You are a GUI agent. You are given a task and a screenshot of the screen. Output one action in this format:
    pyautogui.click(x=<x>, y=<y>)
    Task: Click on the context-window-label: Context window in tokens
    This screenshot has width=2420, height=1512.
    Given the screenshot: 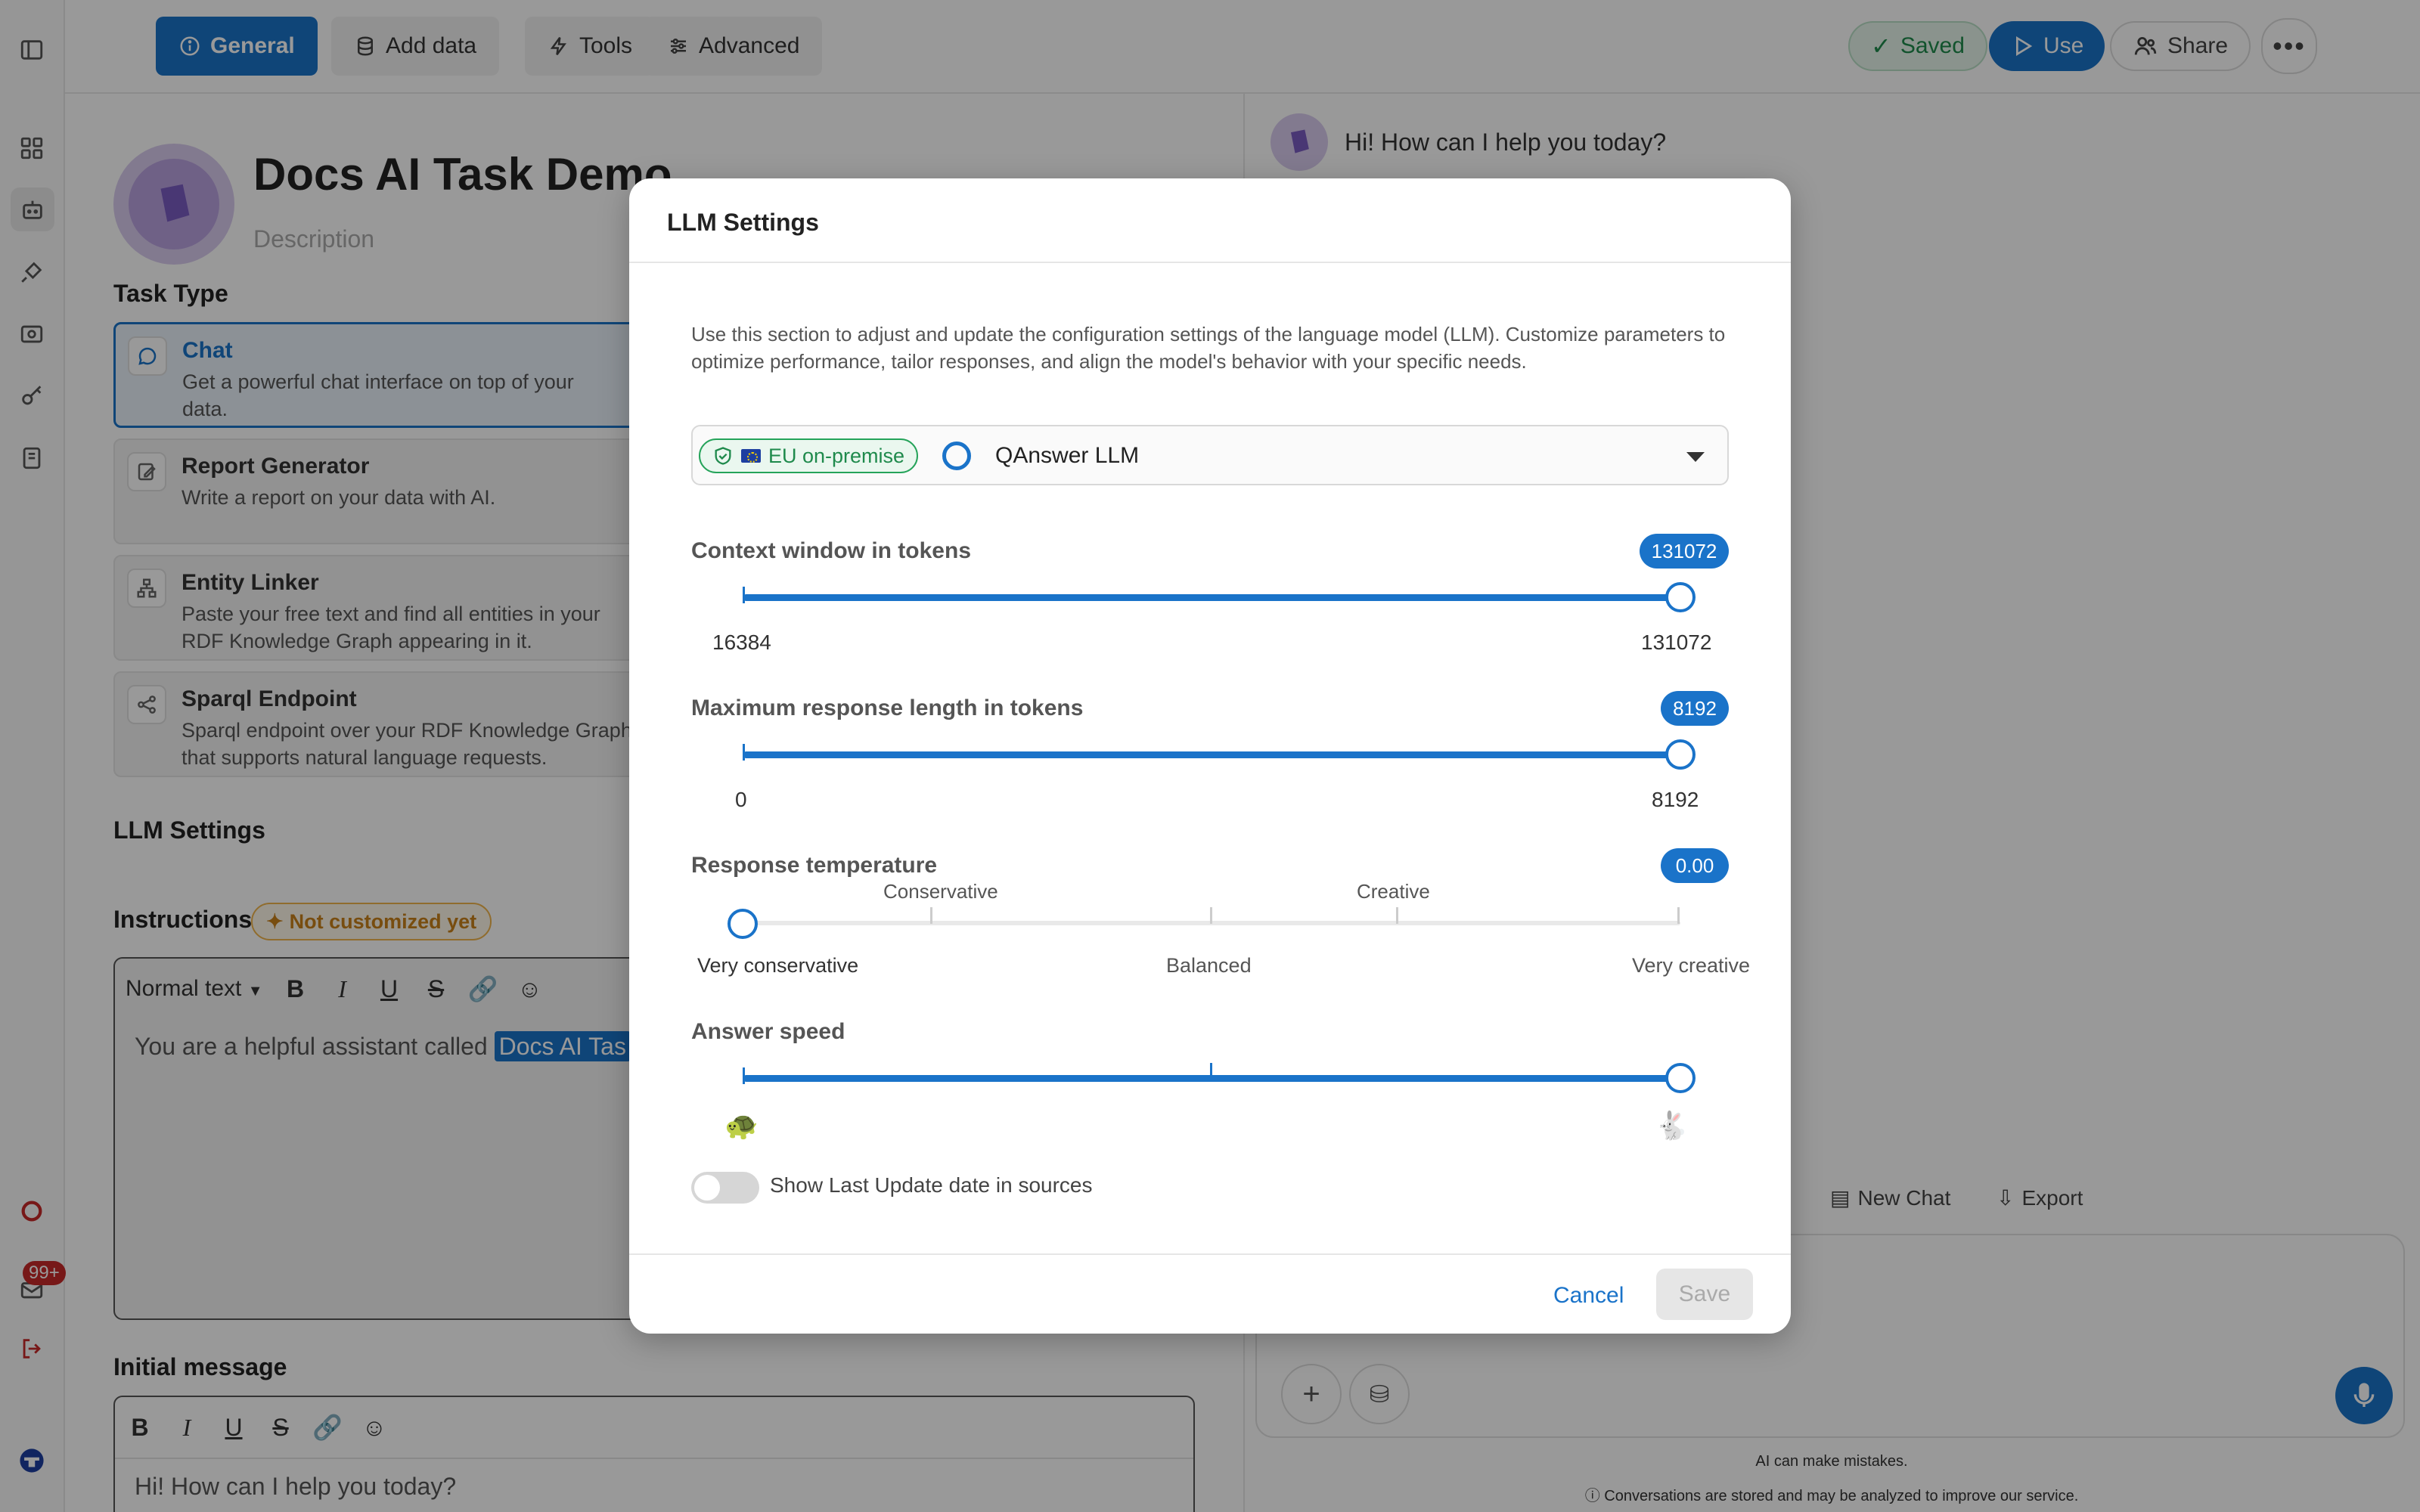 What is the action you would take?
    pyautogui.click(x=831, y=551)
    